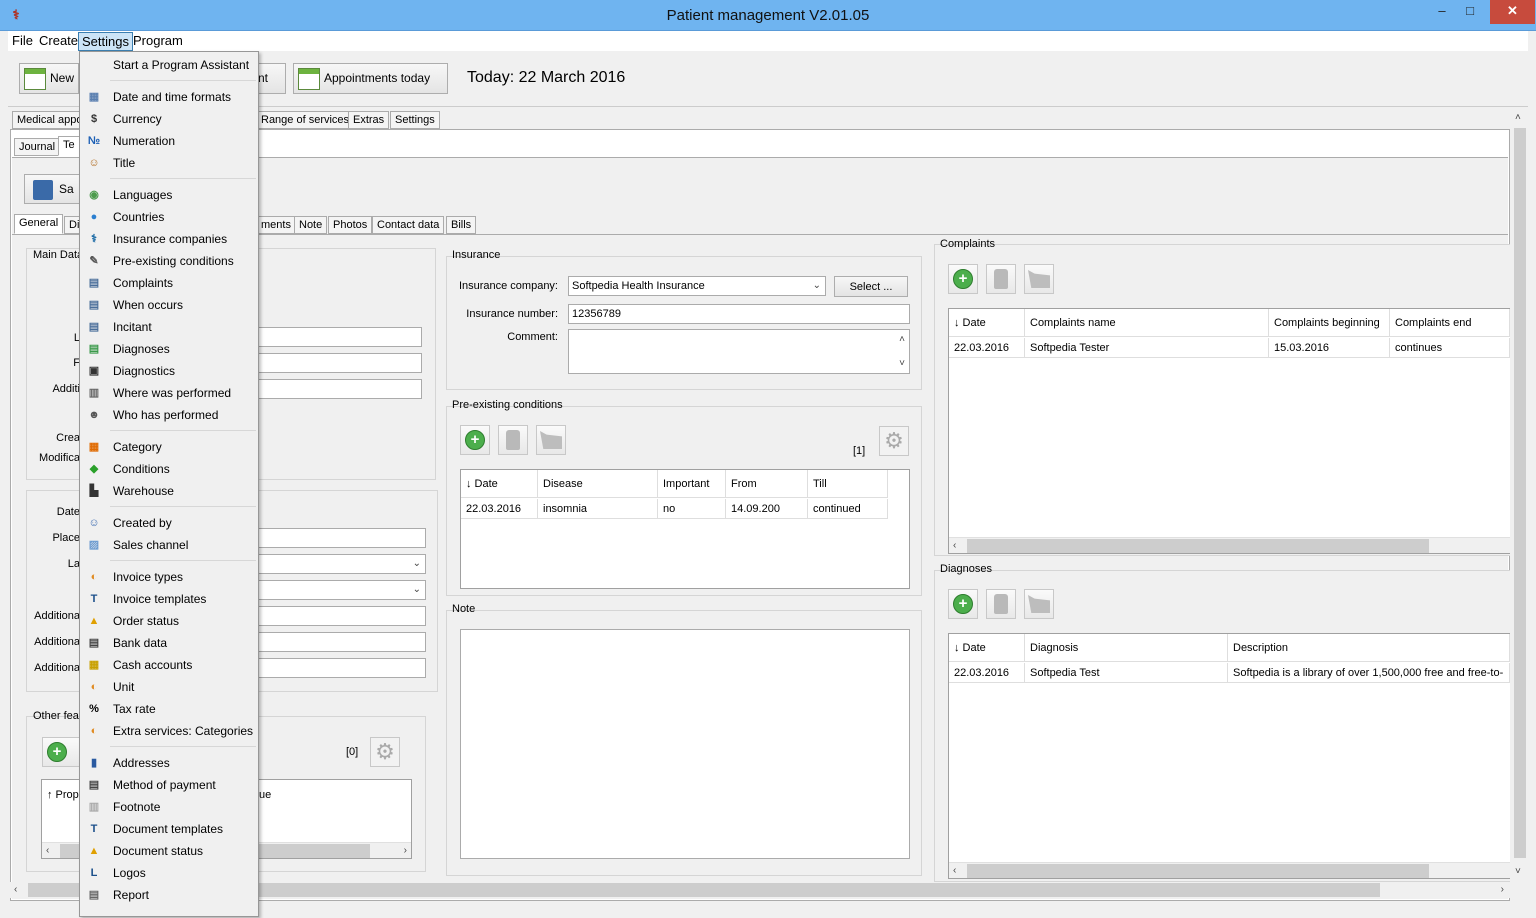  Describe the element at coordinates (685, 744) in the screenshot. I see `note-textarea` at that location.